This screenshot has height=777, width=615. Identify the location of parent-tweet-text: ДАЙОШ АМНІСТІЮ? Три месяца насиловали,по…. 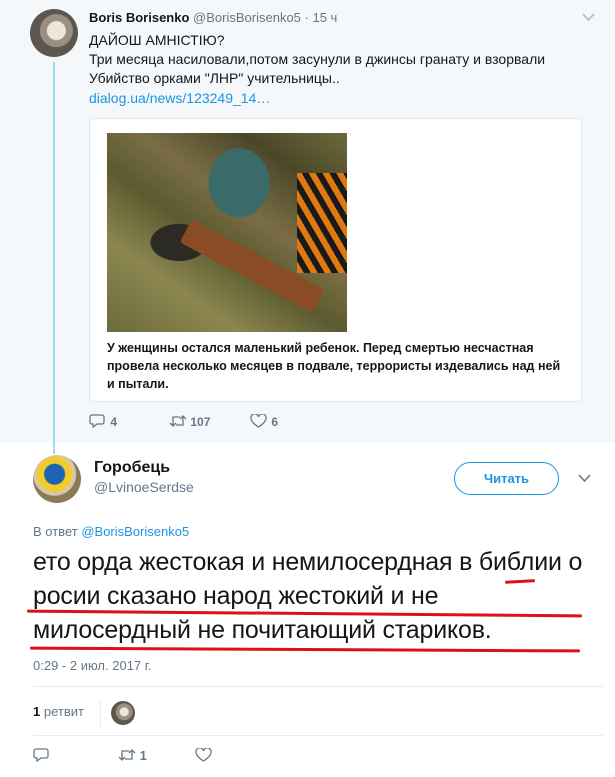
(339, 59).